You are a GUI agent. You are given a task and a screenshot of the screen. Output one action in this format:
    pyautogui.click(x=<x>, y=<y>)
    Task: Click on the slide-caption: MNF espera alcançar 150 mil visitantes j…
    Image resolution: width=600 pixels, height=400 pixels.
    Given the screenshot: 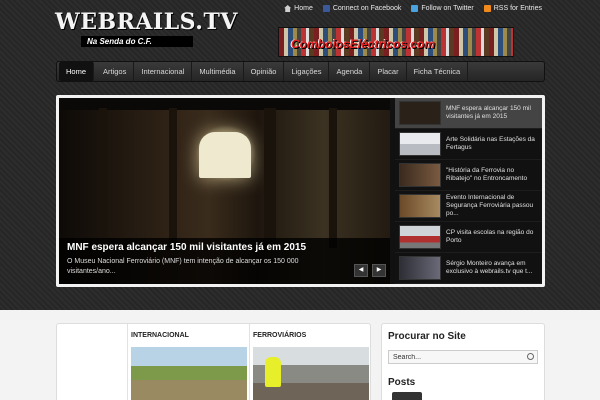 What is the action you would take?
    pyautogui.click(x=224, y=261)
    